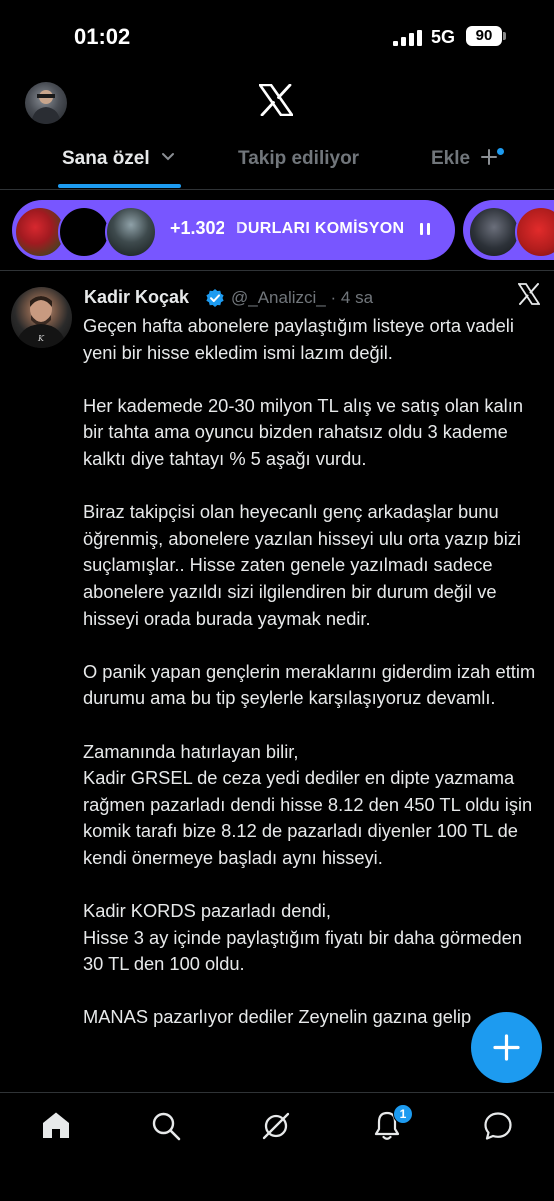 Image resolution: width=554 pixels, height=1201 pixels. Describe the element at coordinates (504, 36) in the screenshot. I see `battery-tip` at that location.